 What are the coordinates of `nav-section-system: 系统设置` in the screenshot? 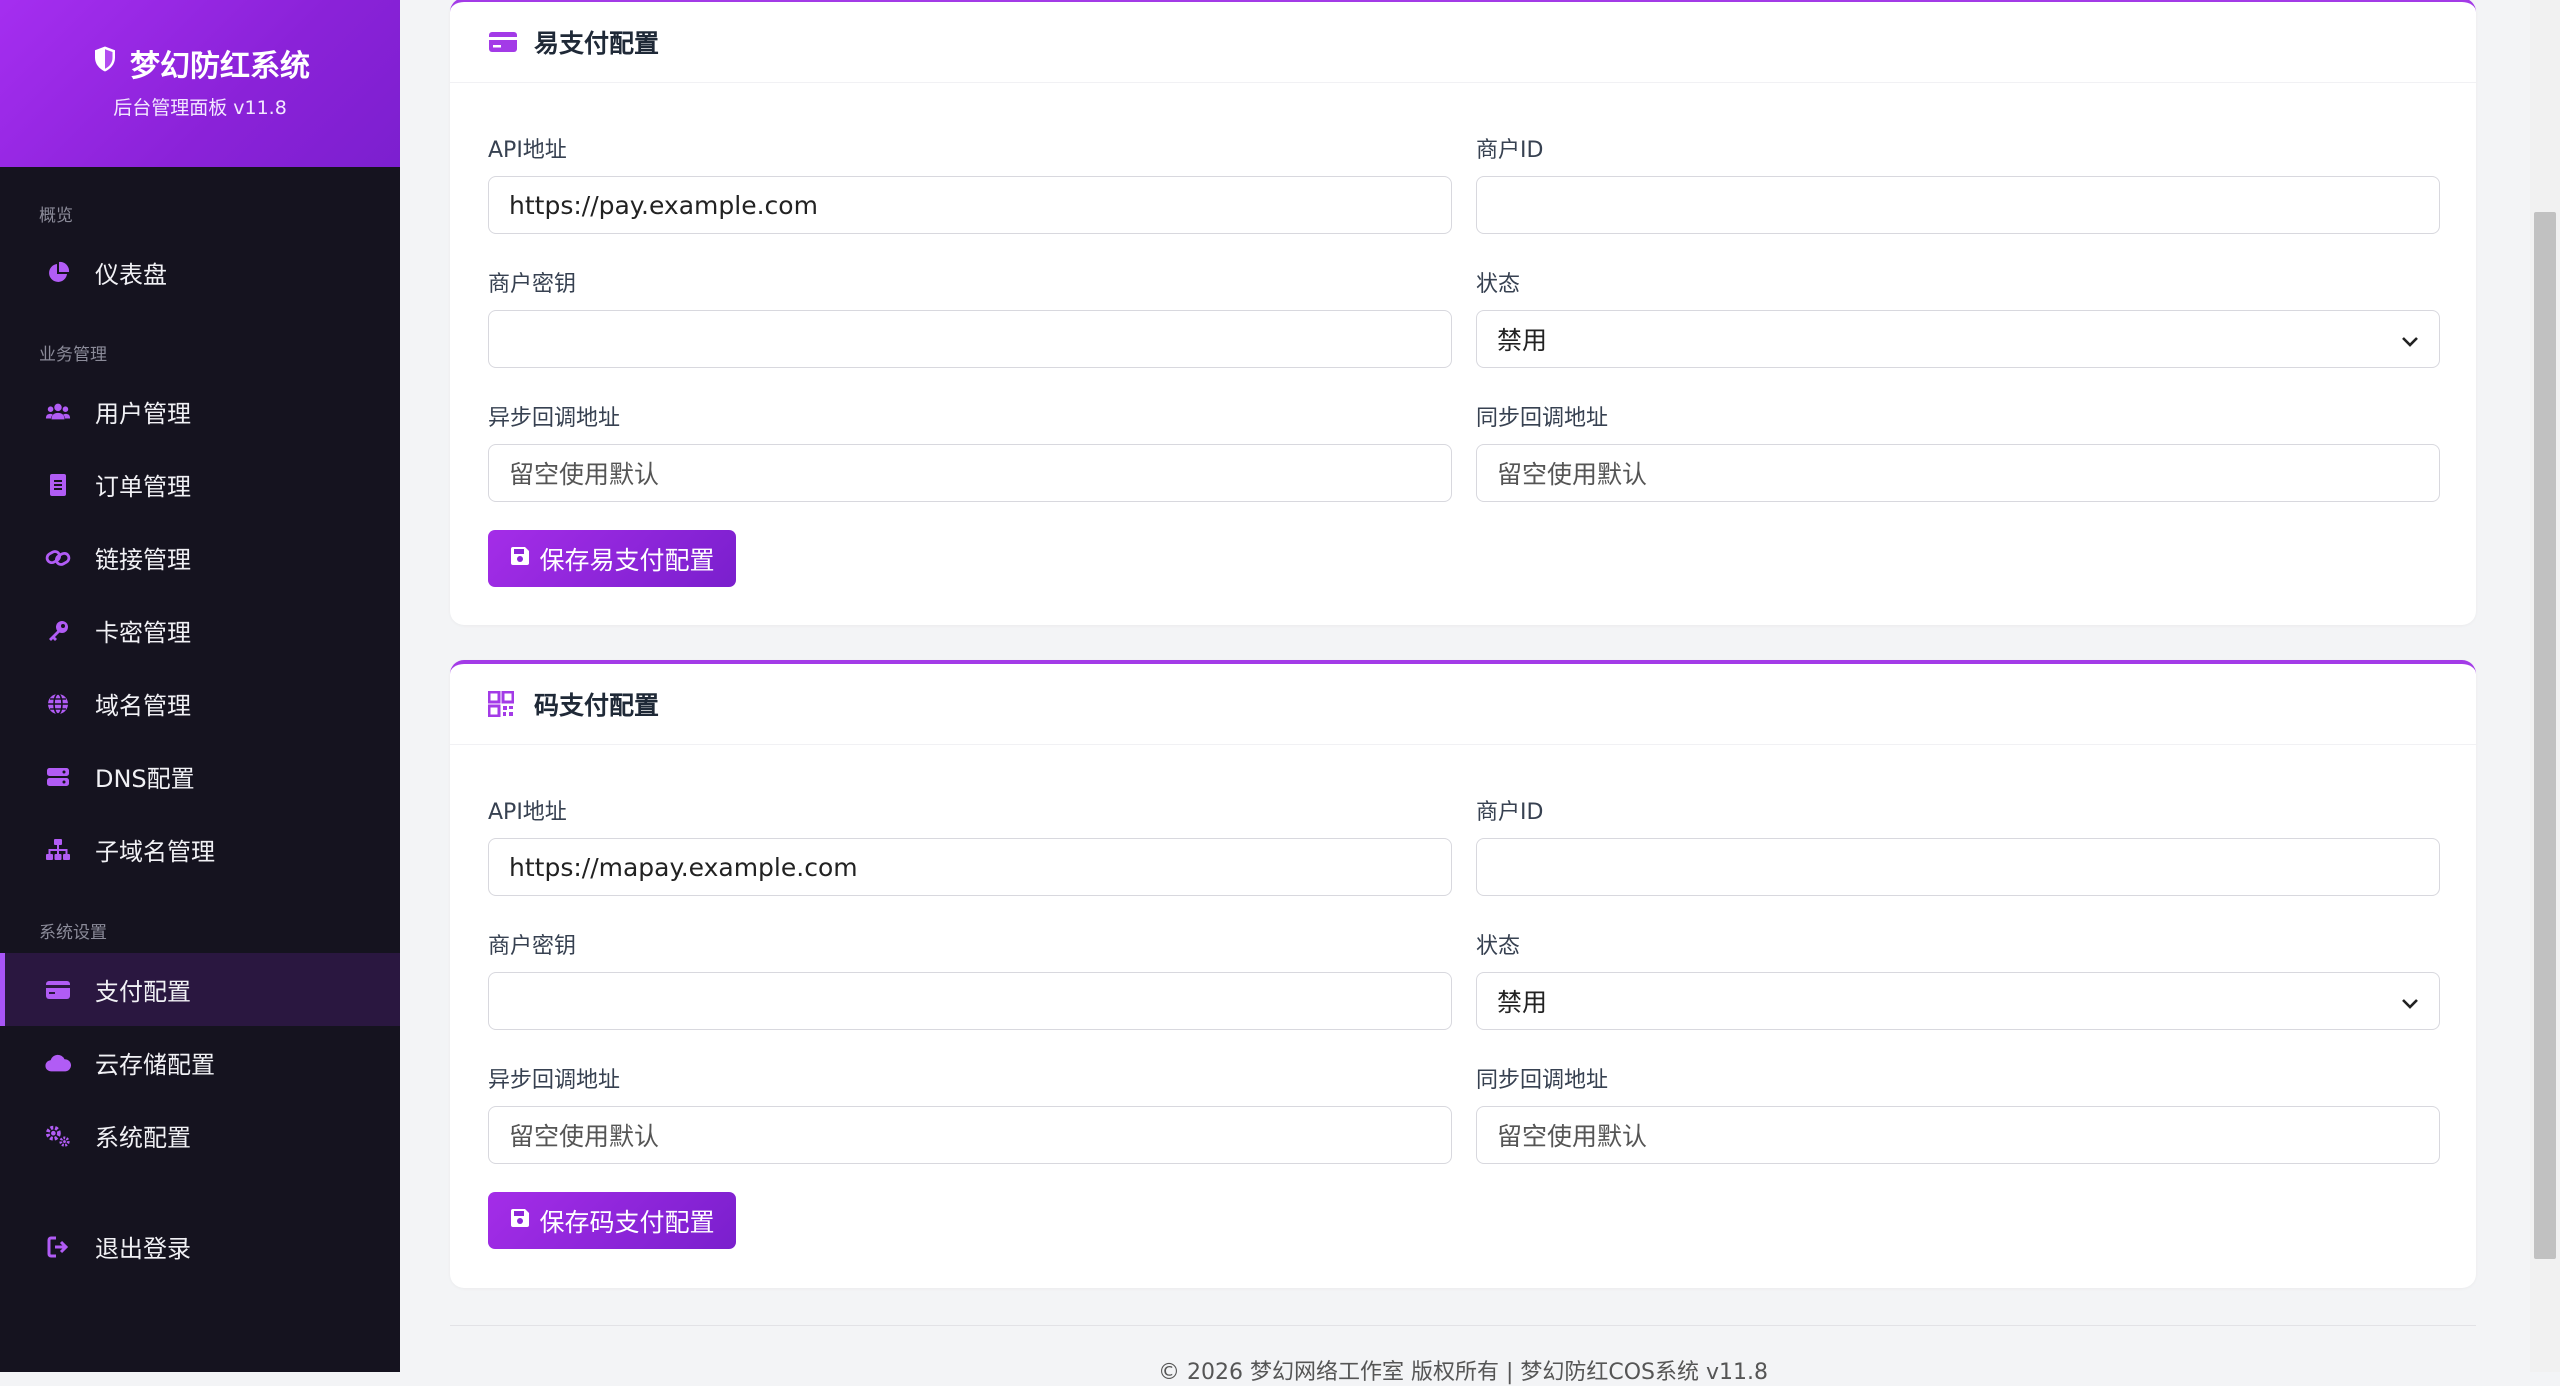 It's located at (73, 933).